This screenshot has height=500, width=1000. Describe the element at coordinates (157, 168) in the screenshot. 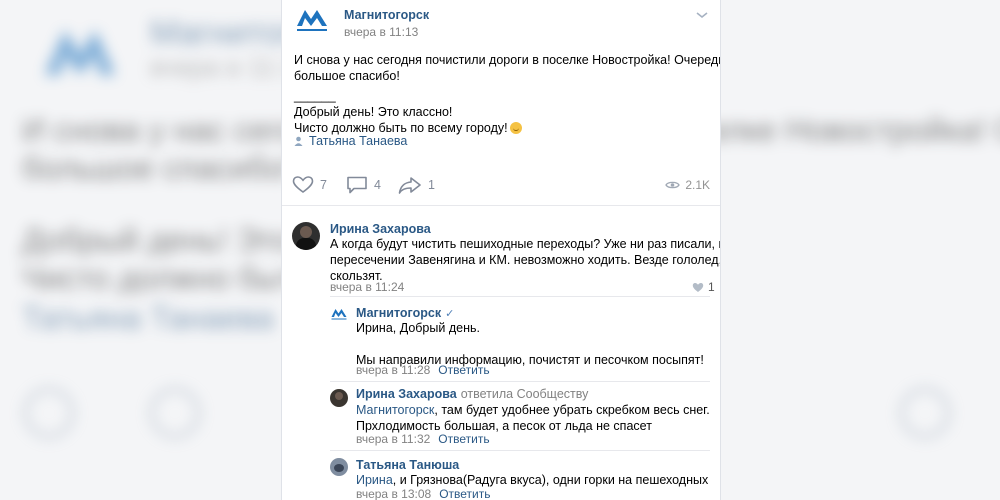

I see `background-text-line: большое спасибо!` at that location.